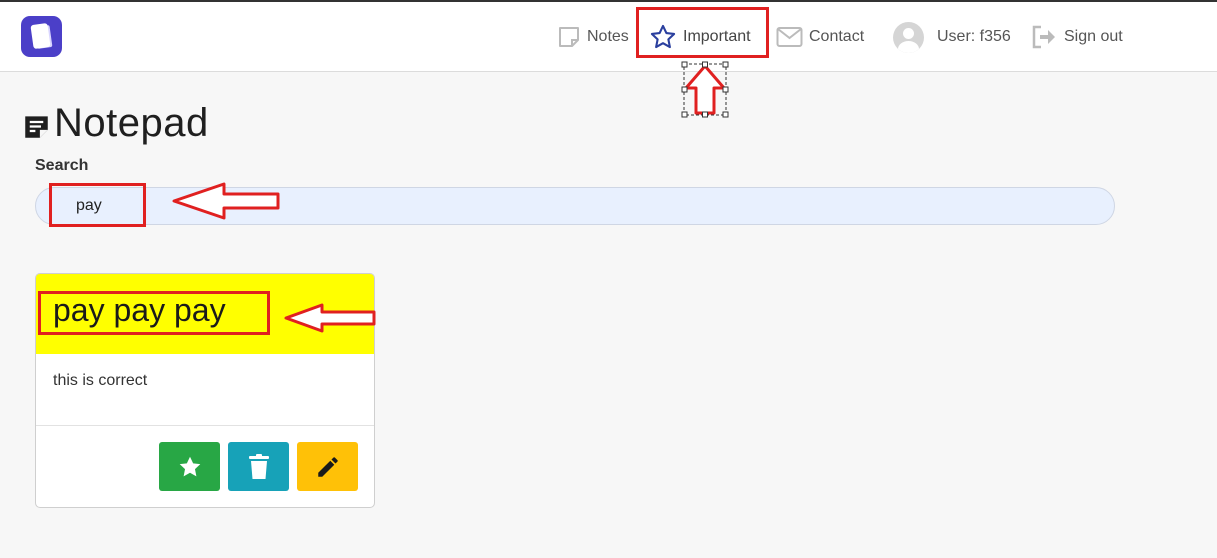 The width and height of the screenshot is (1217, 558). I want to click on nav-contact: Contact, so click(820, 37).